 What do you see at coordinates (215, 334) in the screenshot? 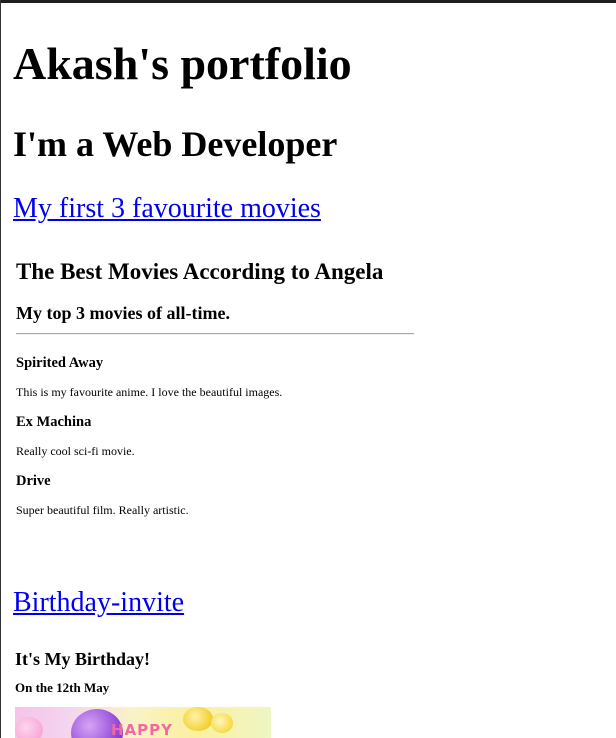
I see `movies-divider` at bounding box center [215, 334].